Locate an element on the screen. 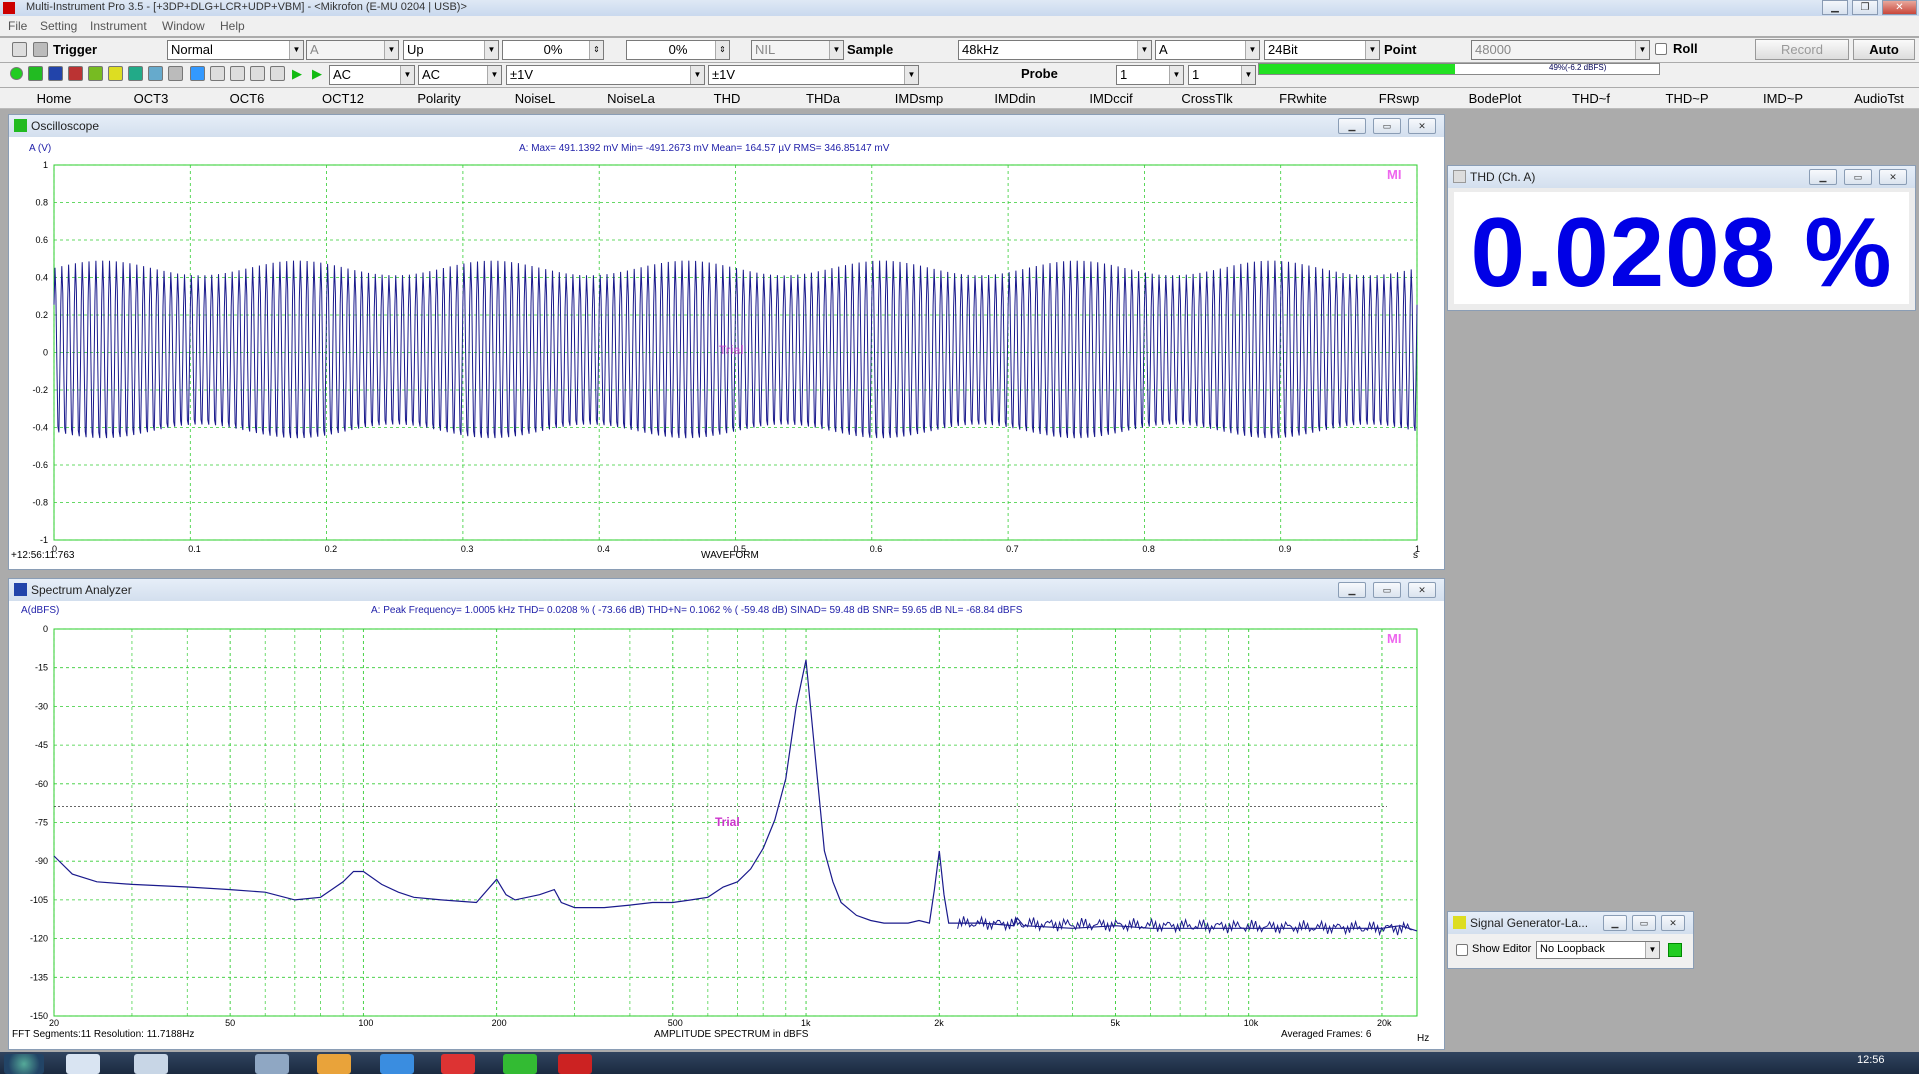  minimize-button: ▁ is located at coordinates (1835, 7).